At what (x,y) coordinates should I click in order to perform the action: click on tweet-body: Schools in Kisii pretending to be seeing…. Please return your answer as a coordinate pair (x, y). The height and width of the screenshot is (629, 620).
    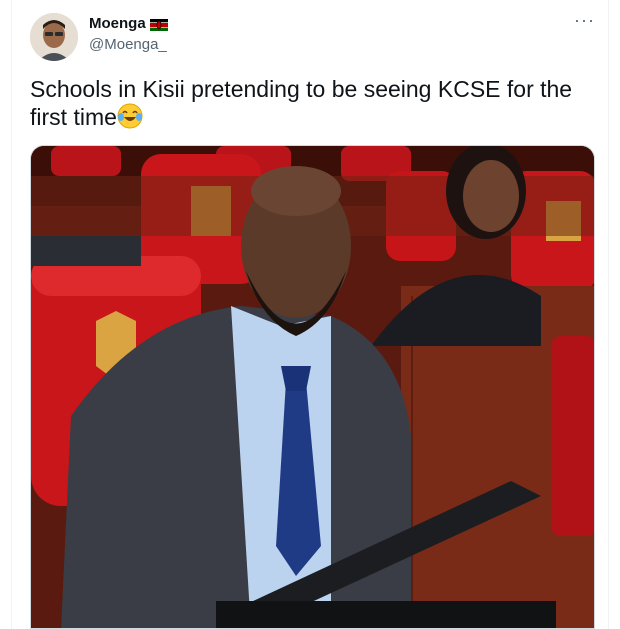
    Looking at the image, I should click on (301, 103).